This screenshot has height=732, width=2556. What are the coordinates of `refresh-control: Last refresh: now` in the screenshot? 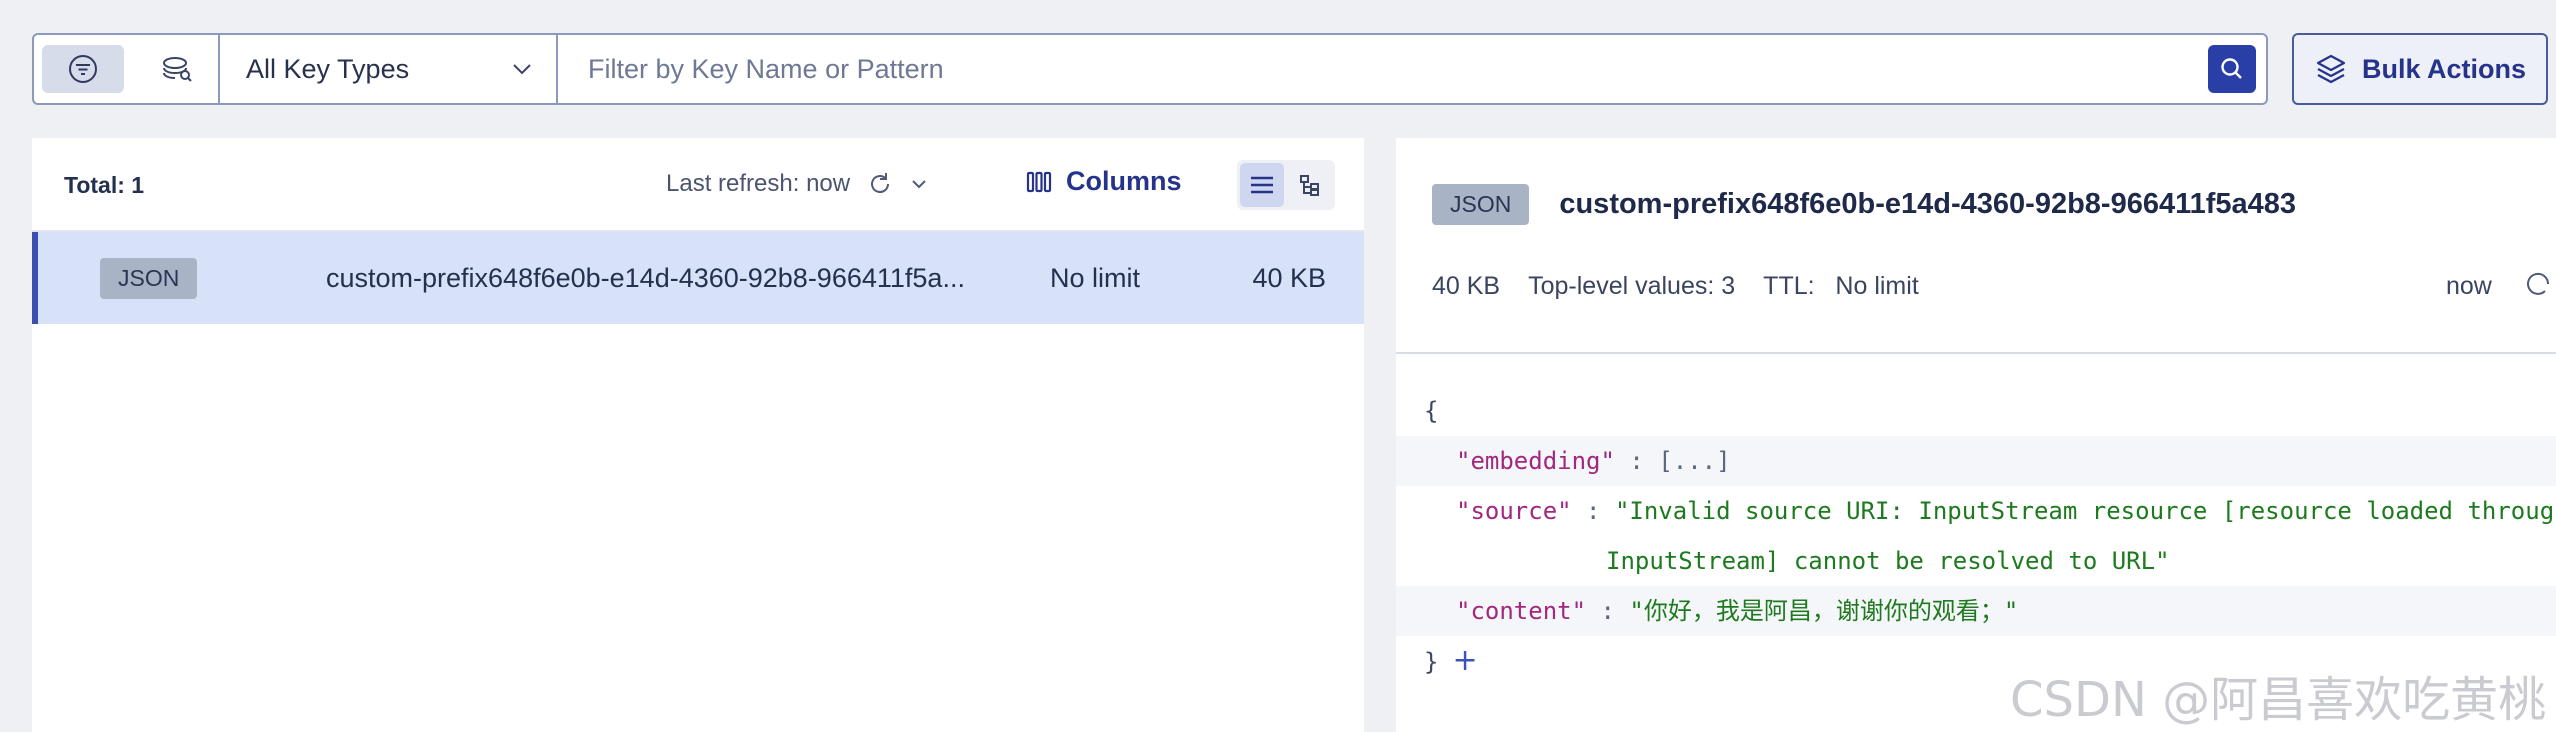 It's located at (797, 184).